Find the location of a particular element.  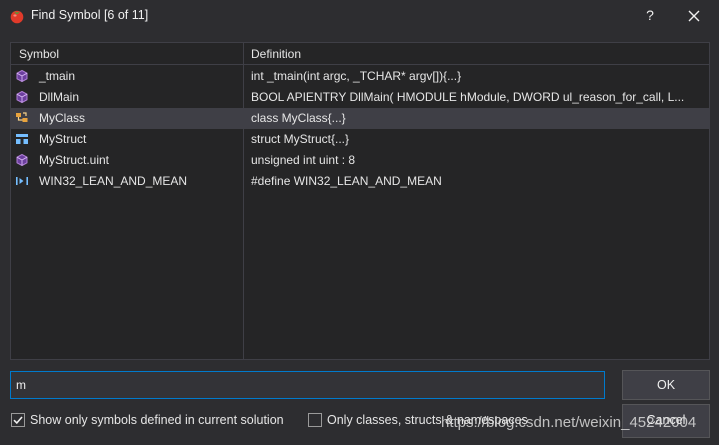

close-icon is located at coordinates (694, 16).